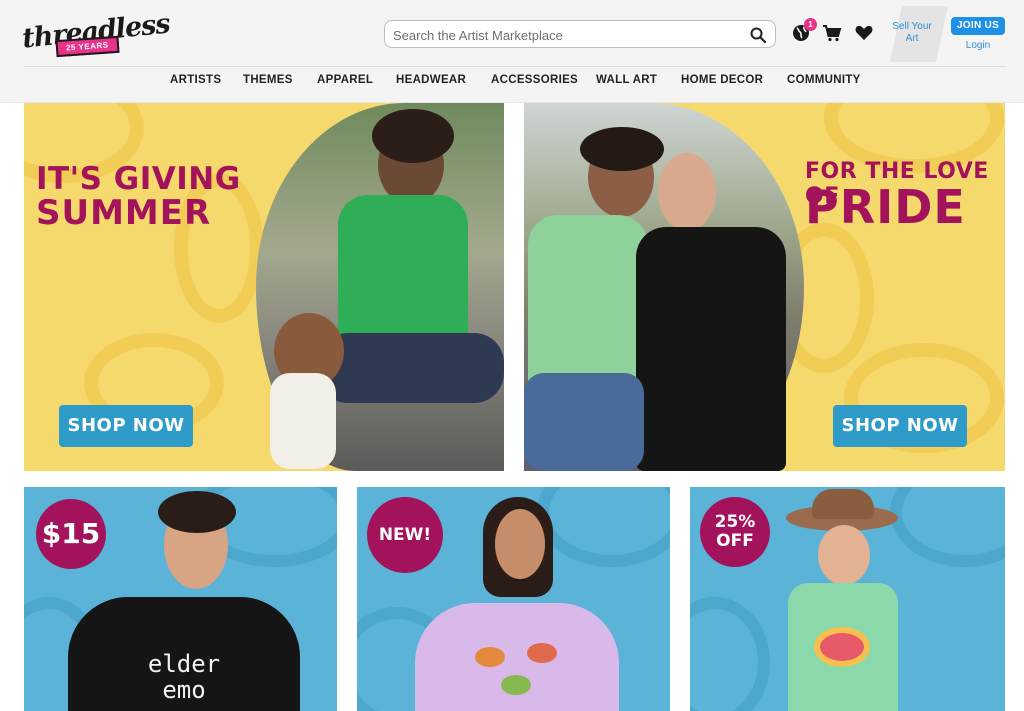 This screenshot has height=711, width=1024. Describe the element at coordinates (303, 421) in the screenshot. I see `dog-body` at that location.